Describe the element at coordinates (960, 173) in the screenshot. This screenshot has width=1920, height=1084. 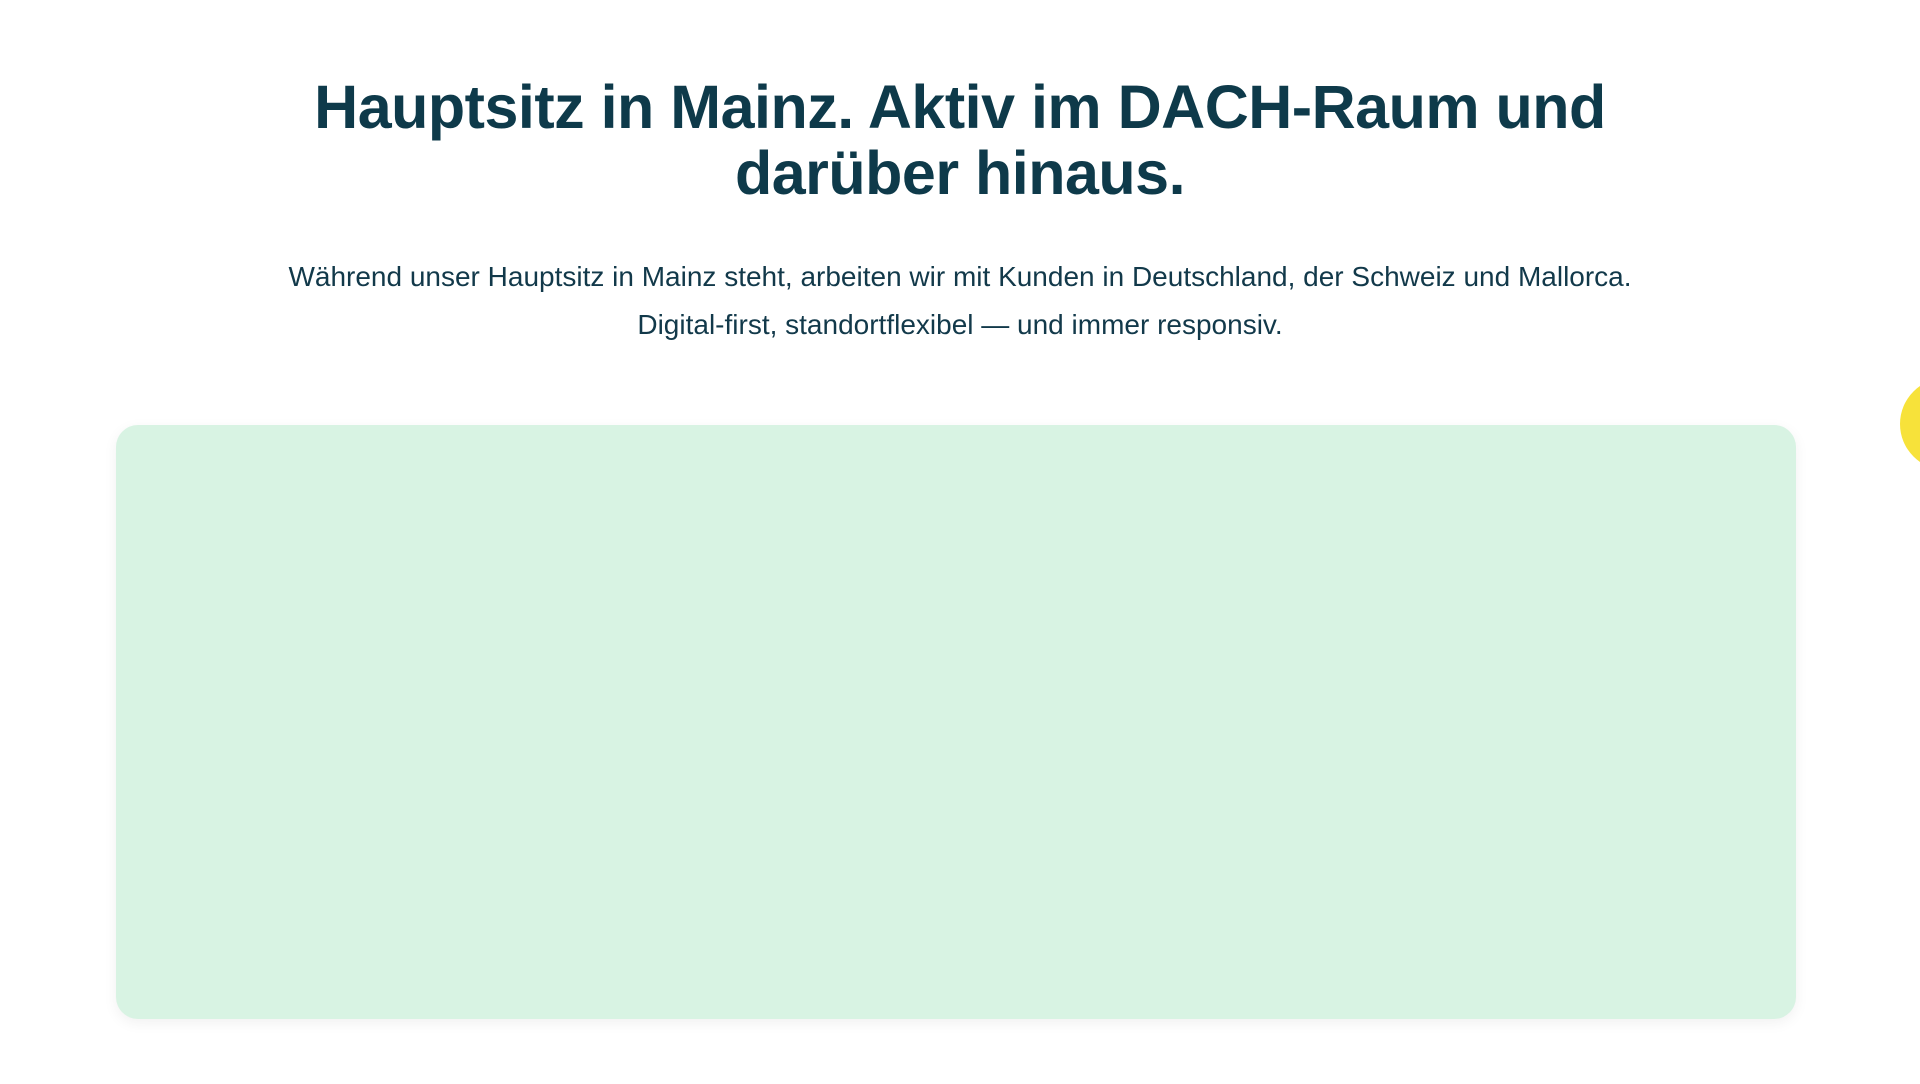
I see `page-title-line-2: darüber hinaus.` at that location.